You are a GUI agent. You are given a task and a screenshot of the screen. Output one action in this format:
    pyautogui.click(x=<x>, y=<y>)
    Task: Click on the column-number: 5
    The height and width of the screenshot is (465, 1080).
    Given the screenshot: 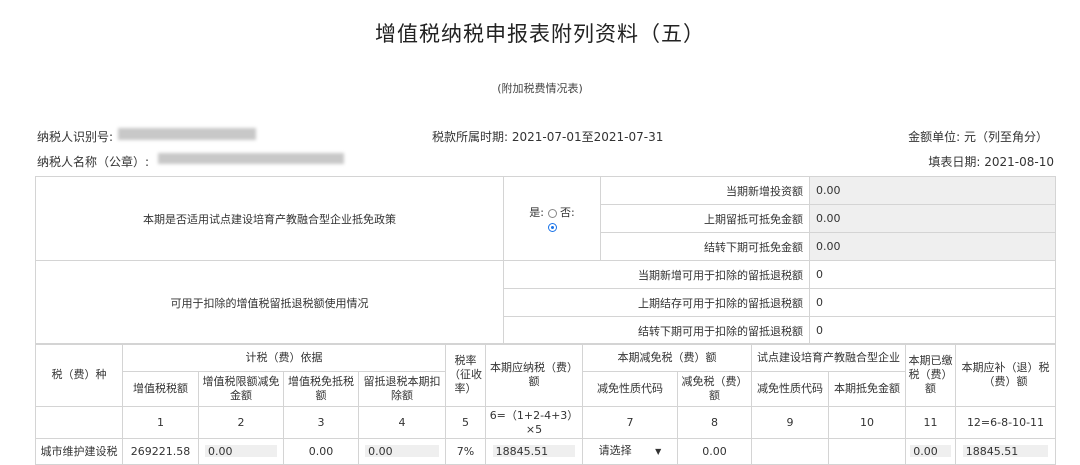 What is the action you would take?
    pyautogui.click(x=465, y=422)
    